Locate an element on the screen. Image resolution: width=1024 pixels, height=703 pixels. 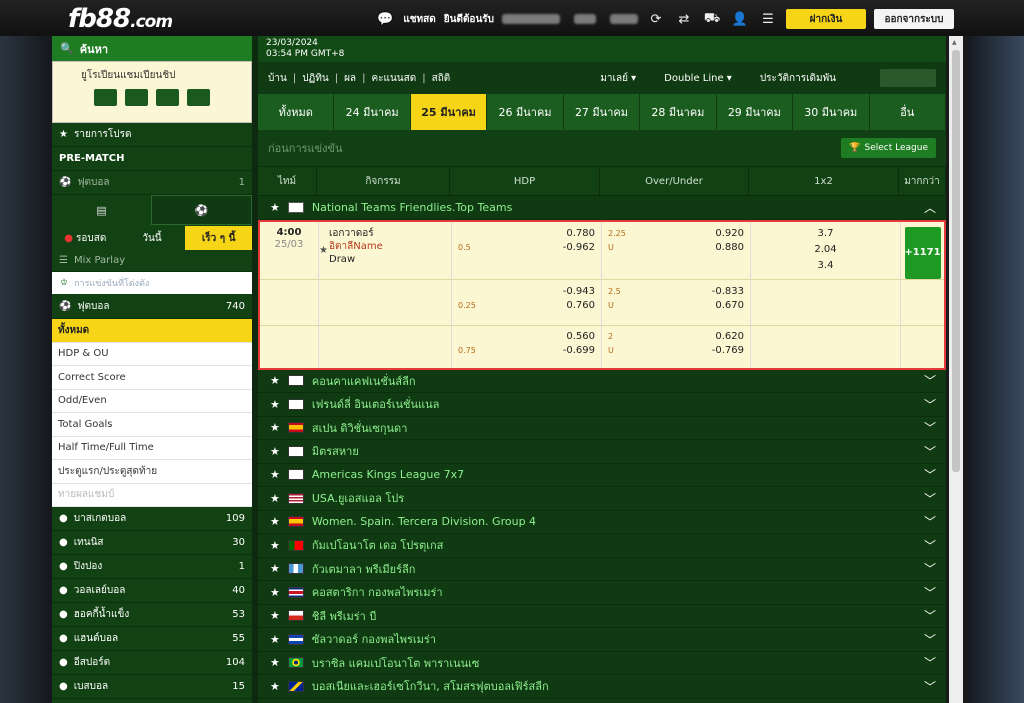
league-row: ★ USA.ยูเอสแอล โปร ﹀ is located at coordinates (602, 499).